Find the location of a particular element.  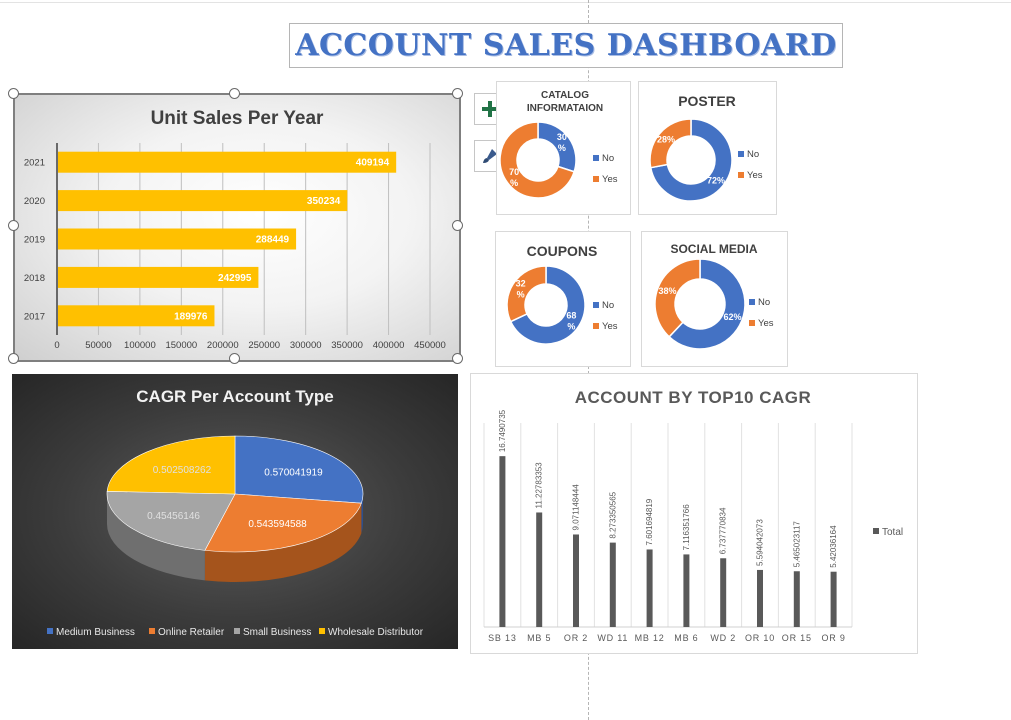

resize-handle-bottom-right is located at coordinates (457, 358).